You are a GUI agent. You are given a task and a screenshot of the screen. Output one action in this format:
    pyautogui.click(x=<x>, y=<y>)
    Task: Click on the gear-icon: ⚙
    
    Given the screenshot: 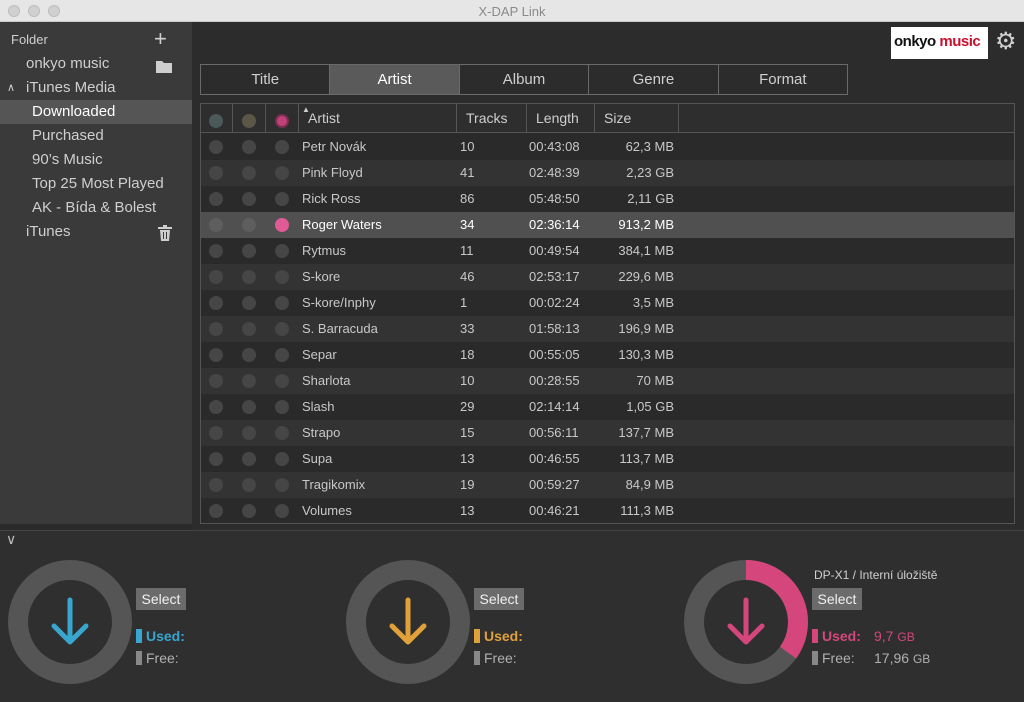 What is the action you would take?
    pyautogui.click(x=1006, y=42)
    